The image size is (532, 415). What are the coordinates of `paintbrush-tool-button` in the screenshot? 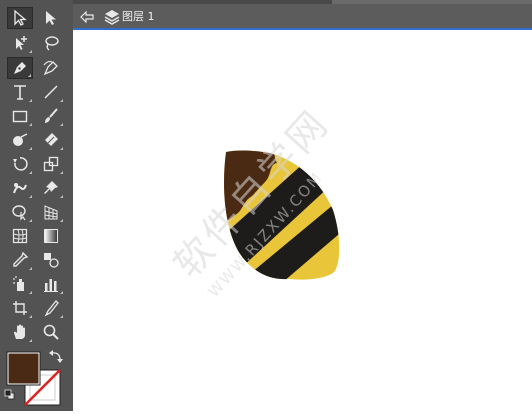 It's located at (51, 116).